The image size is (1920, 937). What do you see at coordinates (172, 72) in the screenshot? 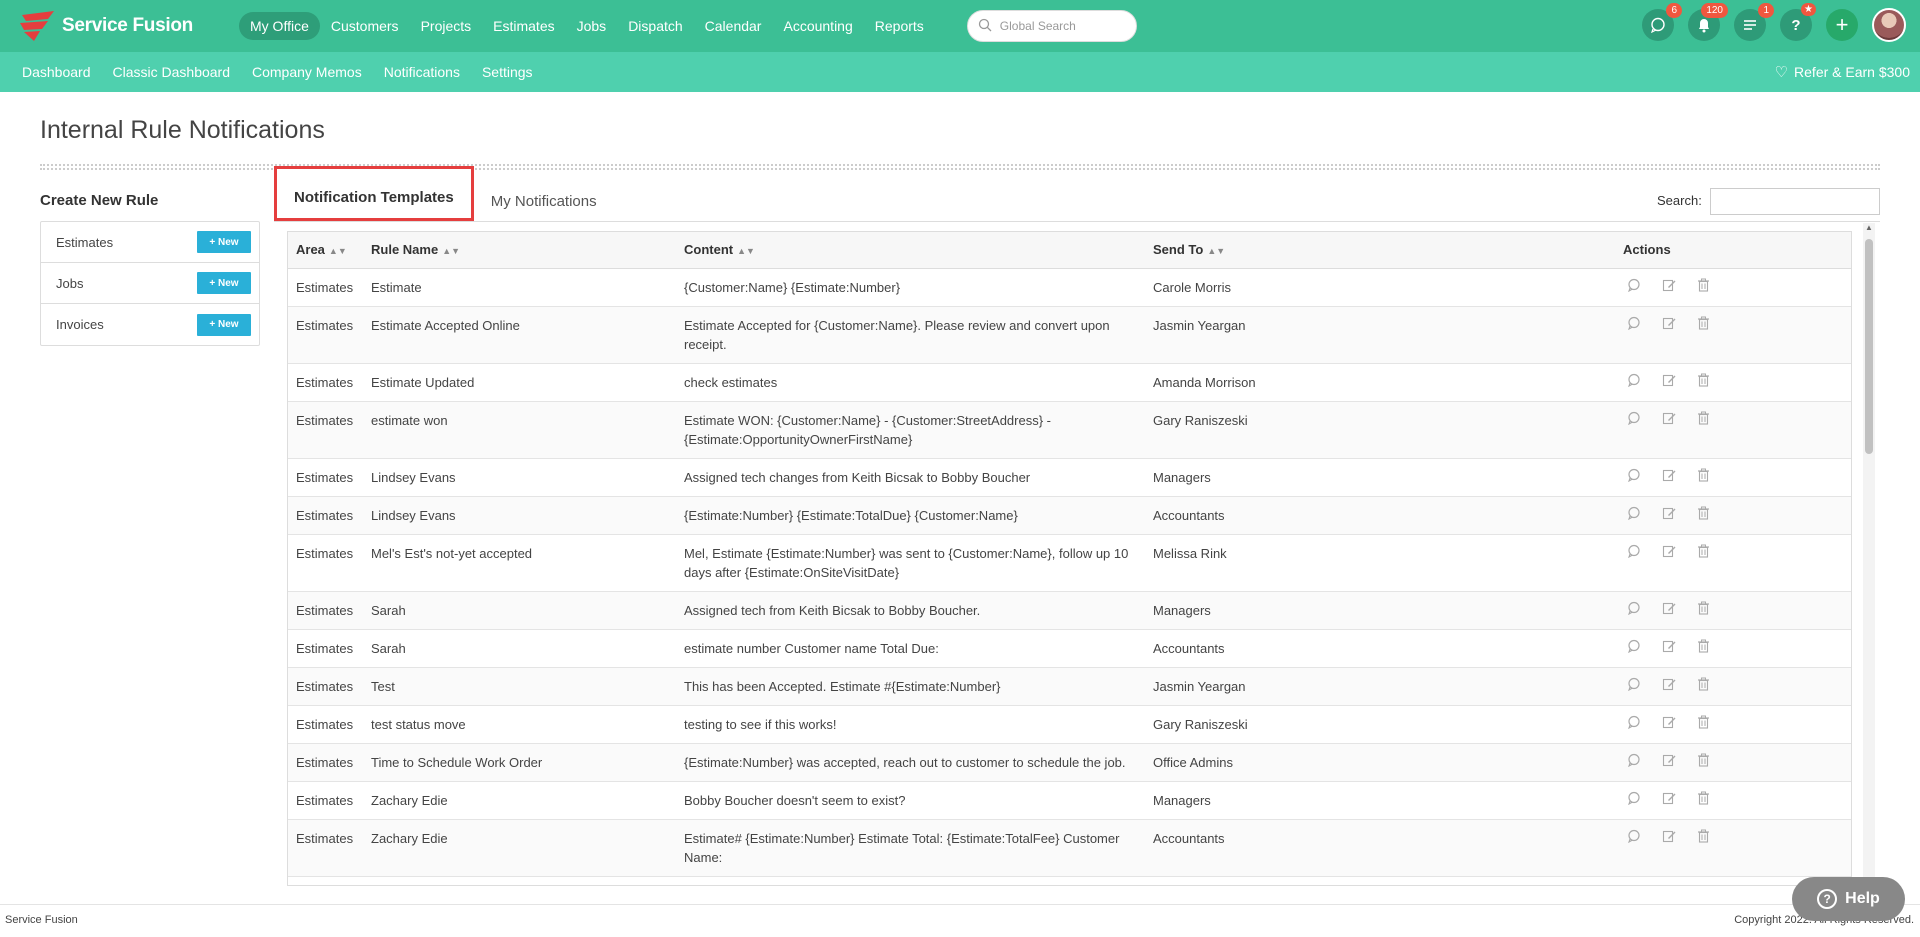
I see `subnav-item-classic-dashboard: Classic Dashboard` at bounding box center [172, 72].